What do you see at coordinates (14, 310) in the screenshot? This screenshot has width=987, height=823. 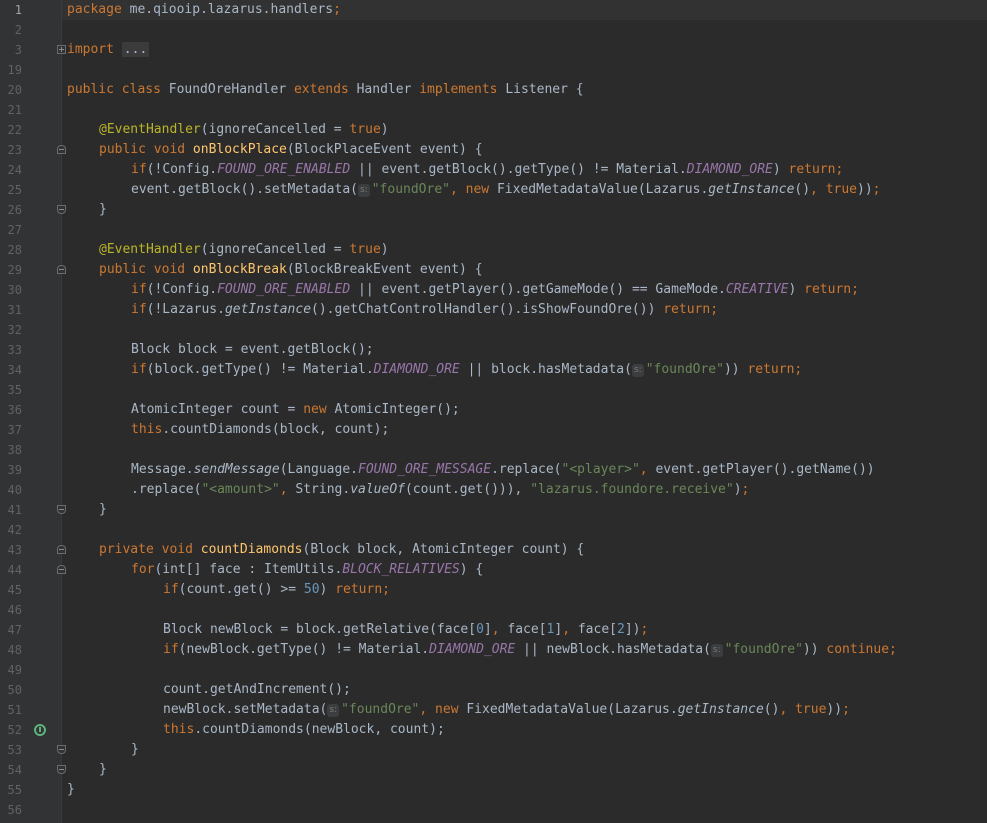 I see `line-number: 31` at bounding box center [14, 310].